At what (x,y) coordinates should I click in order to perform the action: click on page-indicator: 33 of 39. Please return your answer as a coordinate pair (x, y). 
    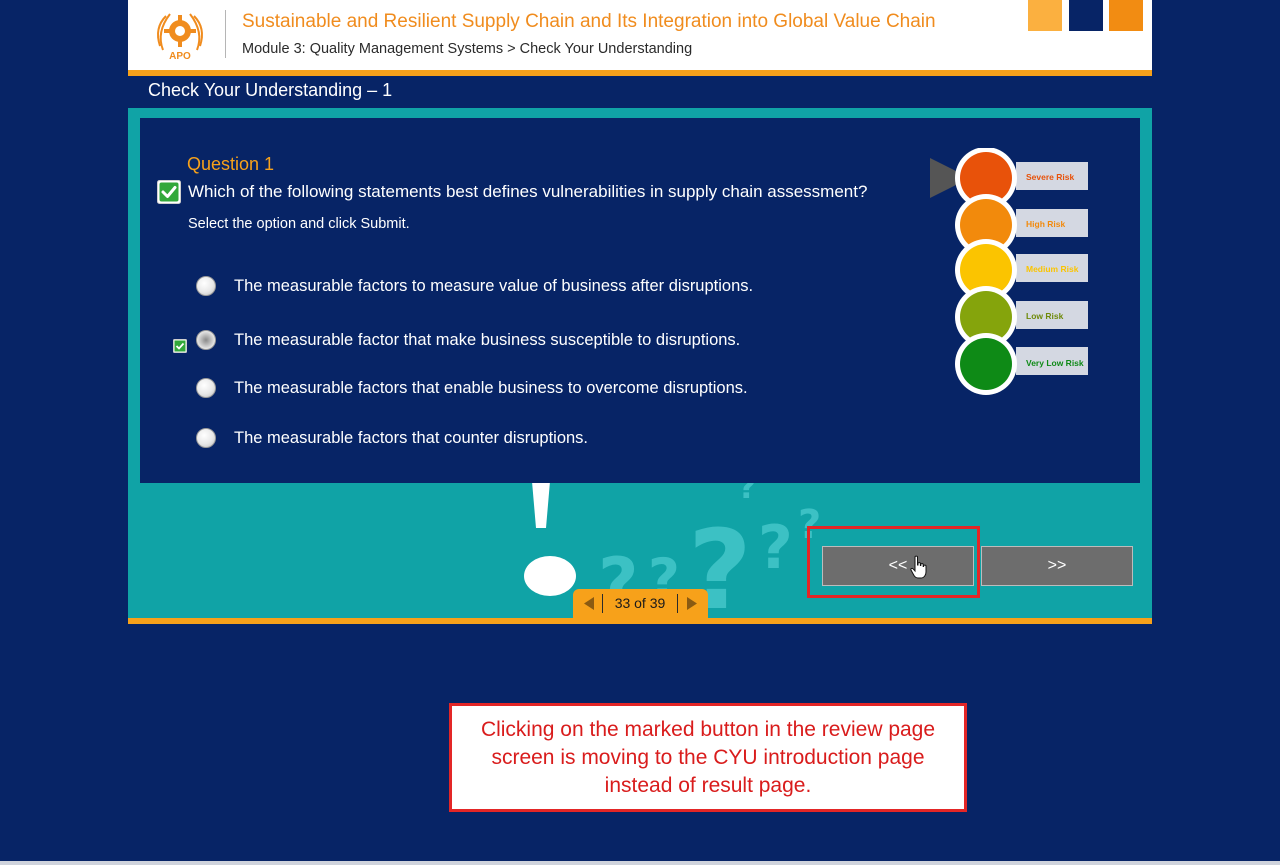
    Looking at the image, I should click on (640, 603).